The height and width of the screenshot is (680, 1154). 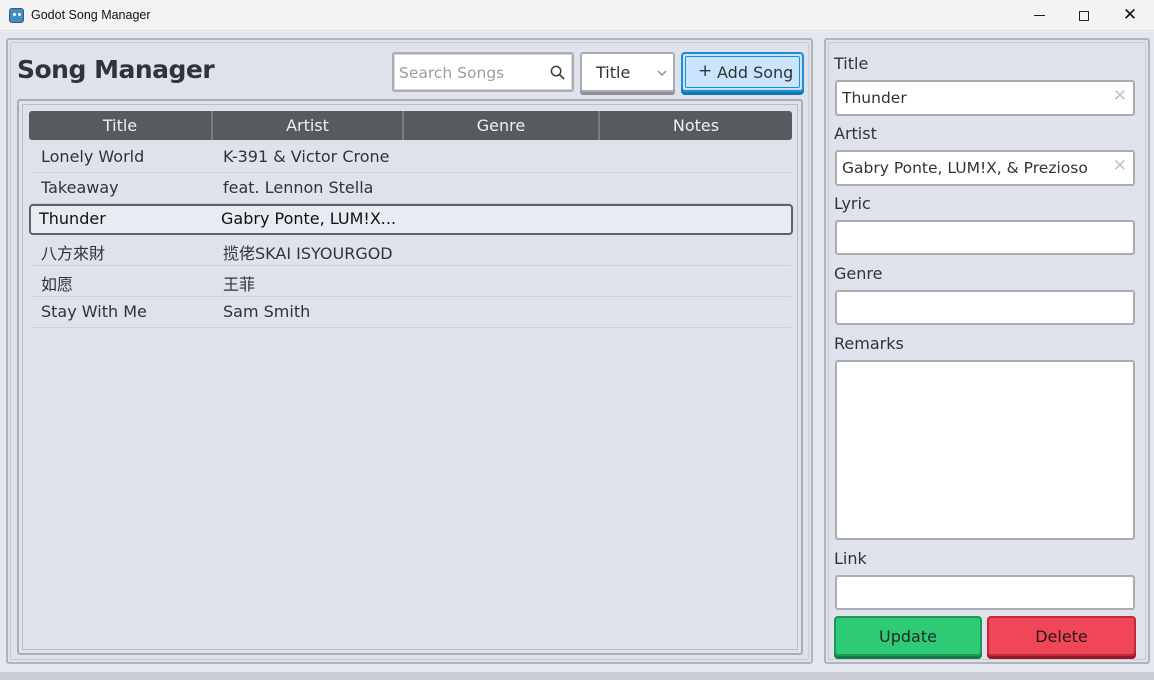 I want to click on search-icon, so click(x=557, y=72).